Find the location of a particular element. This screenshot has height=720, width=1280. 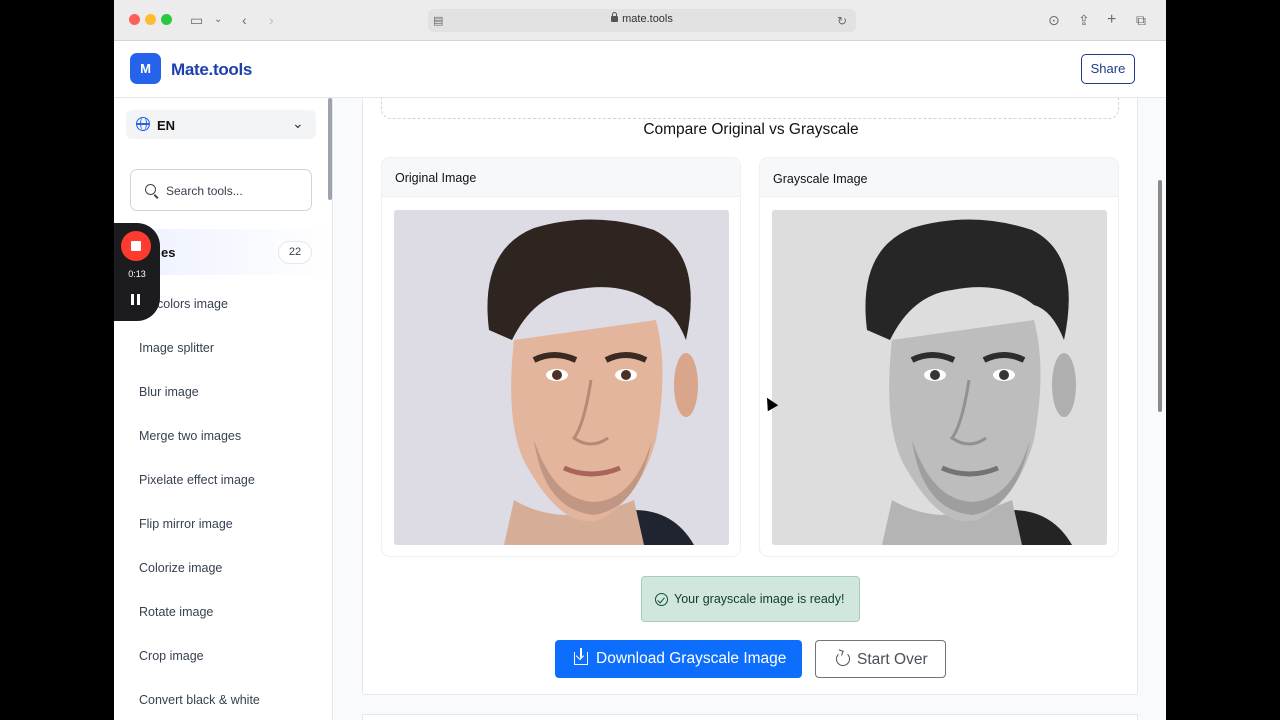

lock-icon is located at coordinates (615, 17).